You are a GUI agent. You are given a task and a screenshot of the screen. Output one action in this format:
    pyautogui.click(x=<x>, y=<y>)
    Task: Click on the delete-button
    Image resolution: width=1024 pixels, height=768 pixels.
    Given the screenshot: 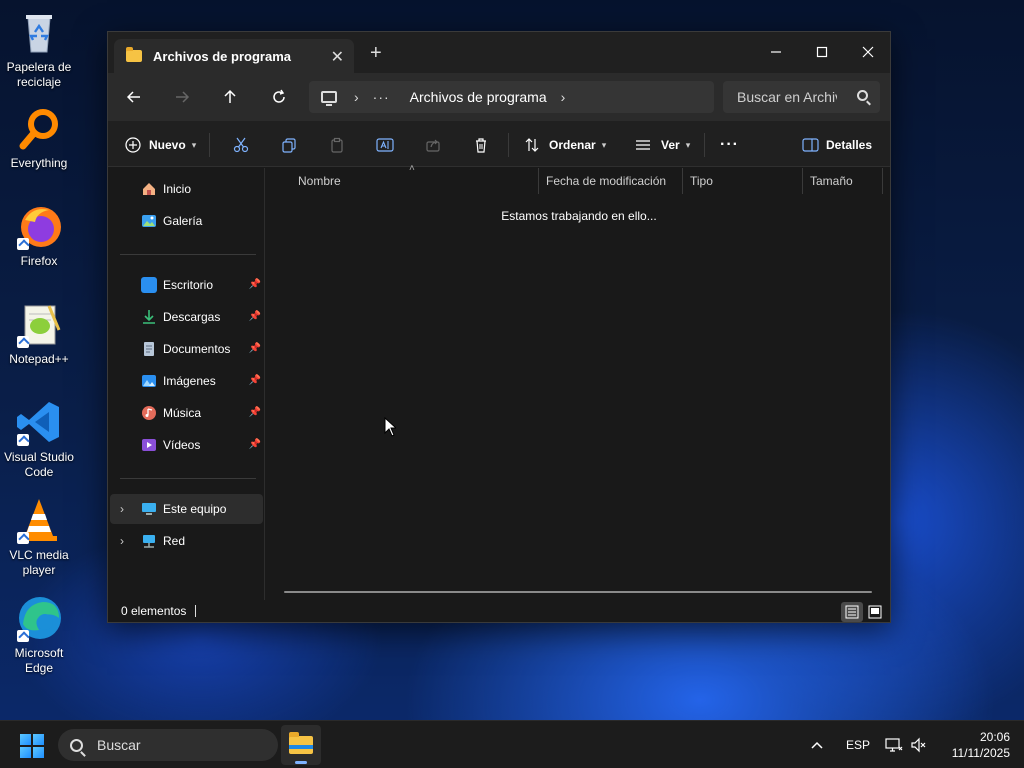 What is the action you would take?
    pyautogui.click(x=481, y=145)
    